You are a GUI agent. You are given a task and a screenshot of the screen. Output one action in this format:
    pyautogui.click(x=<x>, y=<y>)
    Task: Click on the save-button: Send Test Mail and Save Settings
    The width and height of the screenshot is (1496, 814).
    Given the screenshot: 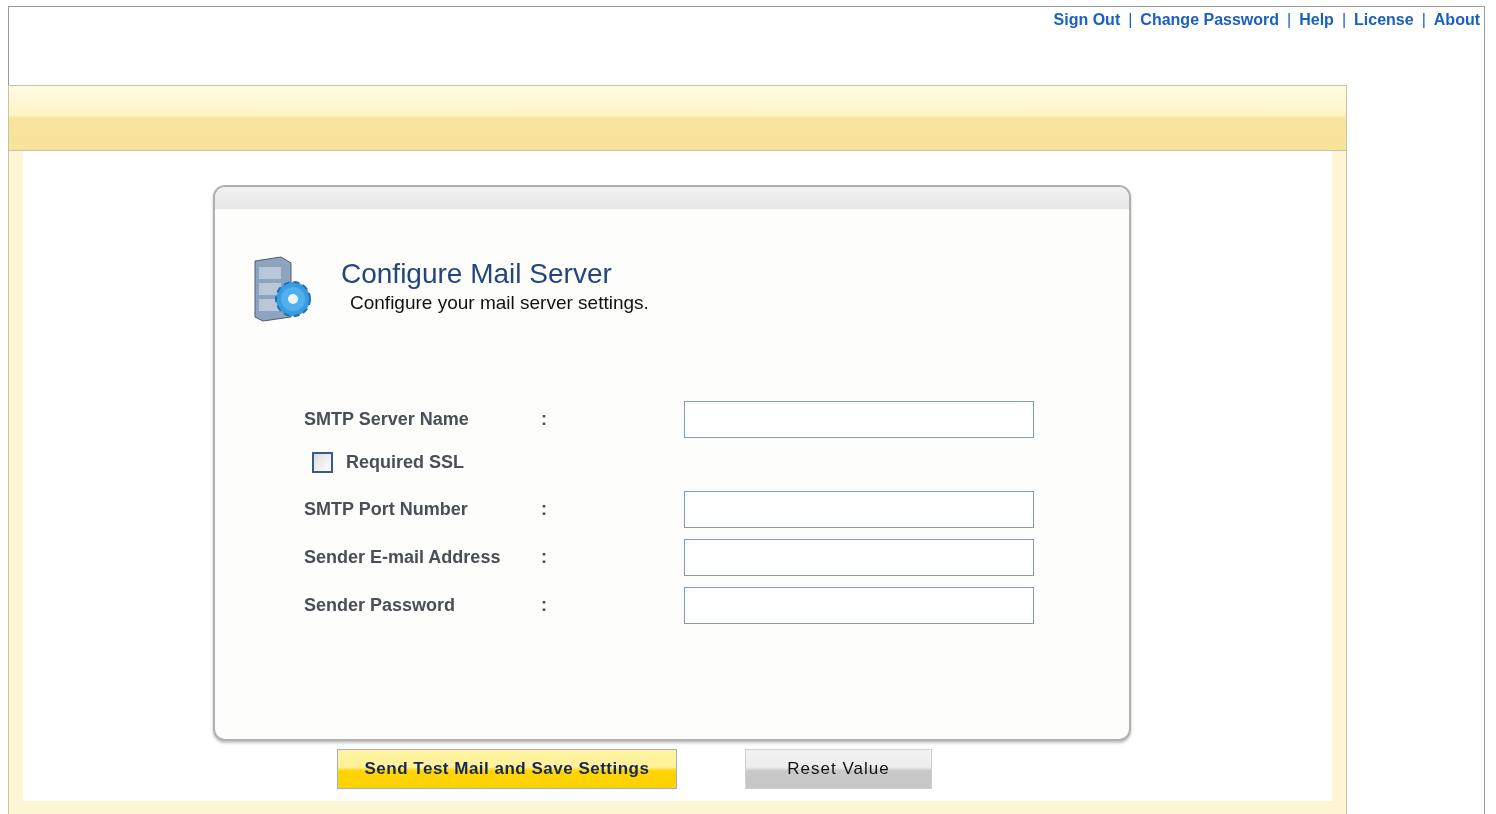 What is the action you would take?
    pyautogui.click(x=507, y=769)
    